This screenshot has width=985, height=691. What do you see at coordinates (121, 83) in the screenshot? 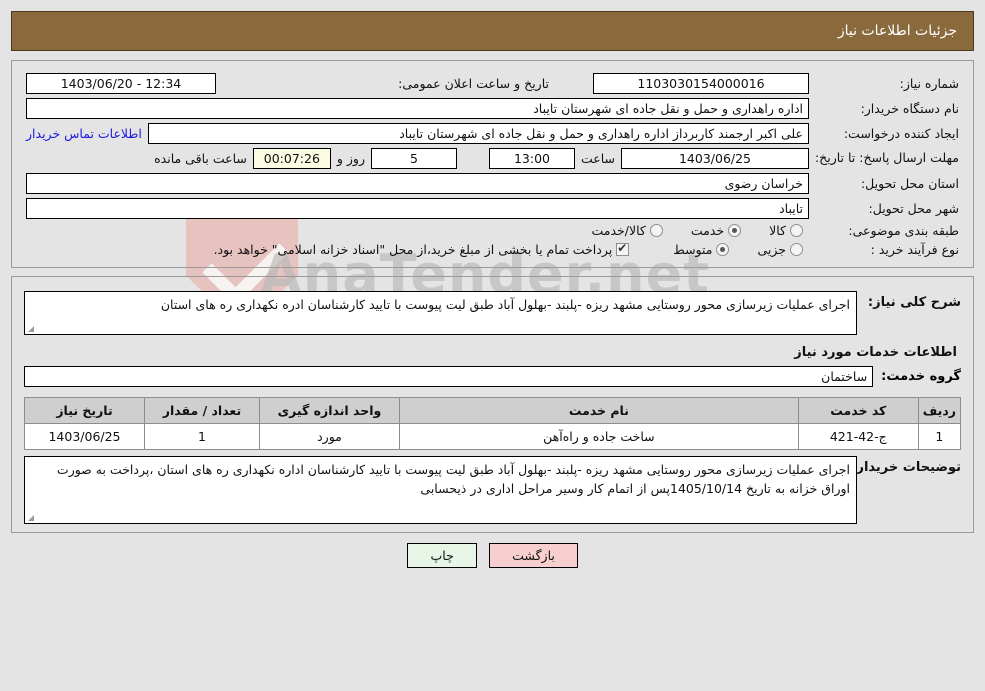
I see `public-announce-field: 12:34 - 1403/06/20` at bounding box center [121, 83].